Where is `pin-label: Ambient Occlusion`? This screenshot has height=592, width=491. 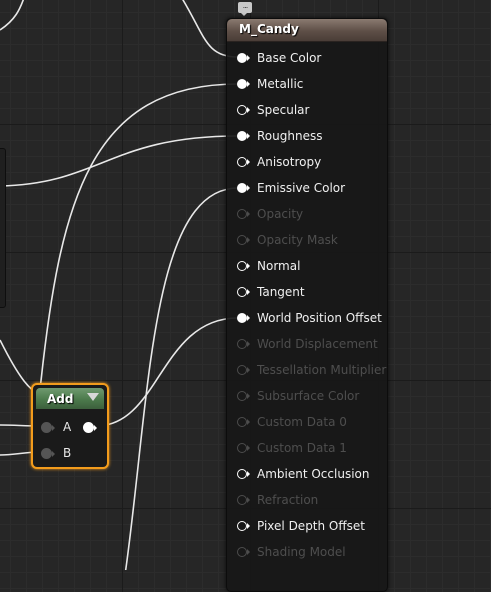
pin-label: Ambient Occlusion is located at coordinates (313, 474).